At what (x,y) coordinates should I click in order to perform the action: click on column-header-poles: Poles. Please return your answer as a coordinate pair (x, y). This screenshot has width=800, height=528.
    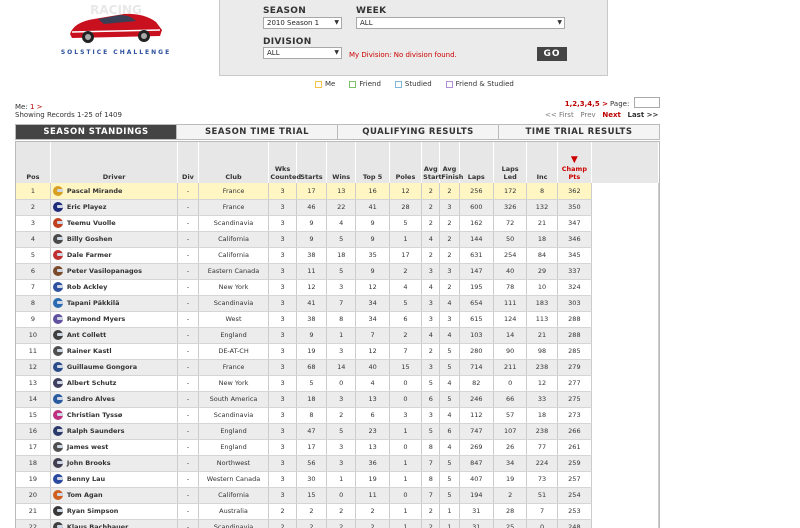
    Looking at the image, I should click on (406, 162).